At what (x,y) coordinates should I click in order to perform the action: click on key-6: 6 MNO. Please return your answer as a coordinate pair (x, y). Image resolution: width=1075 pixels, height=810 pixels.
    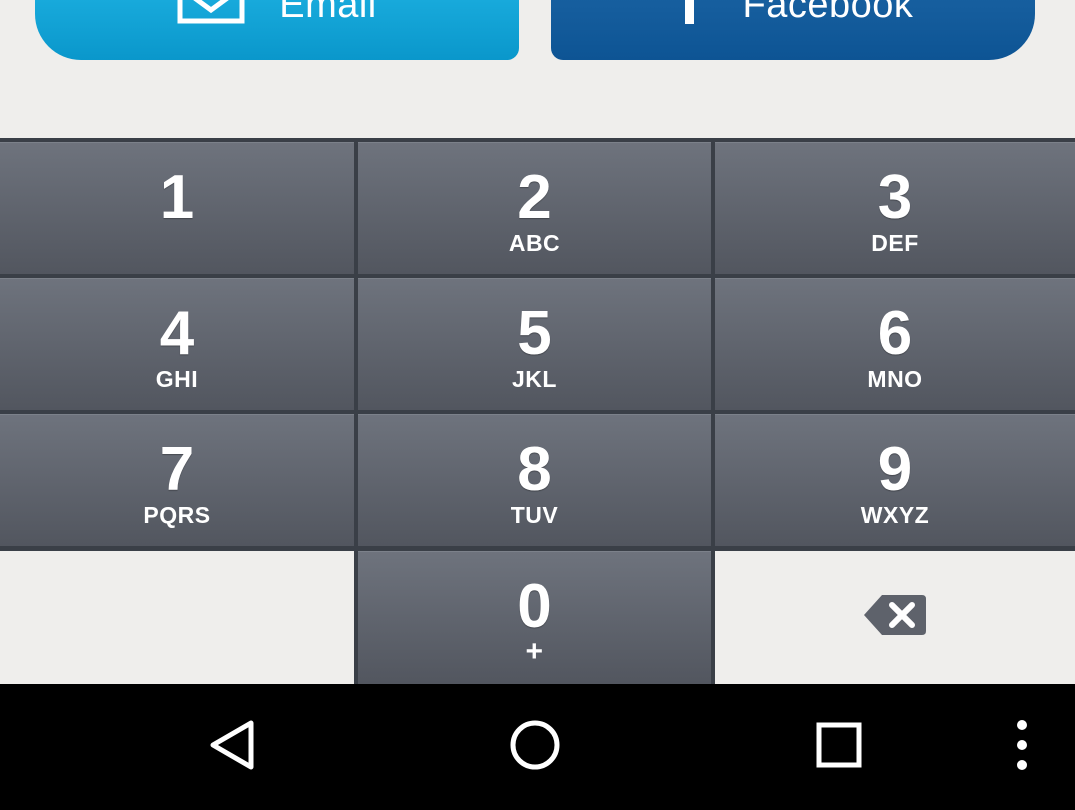
    Looking at the image, I should click on (895, 344).